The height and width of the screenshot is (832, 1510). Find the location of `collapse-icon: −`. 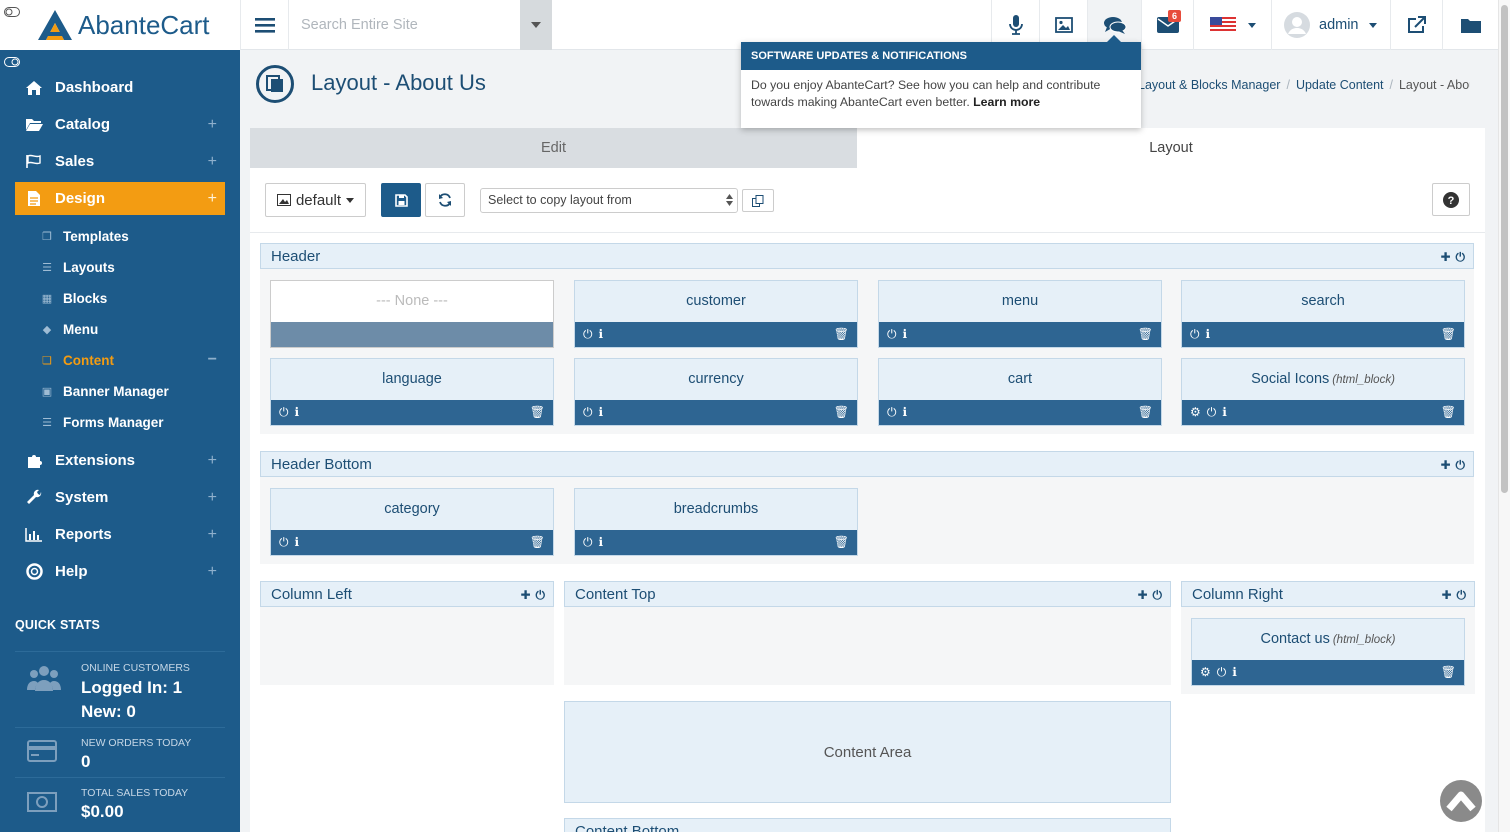

collapse-icon: − is located at coordinates (212, 360).